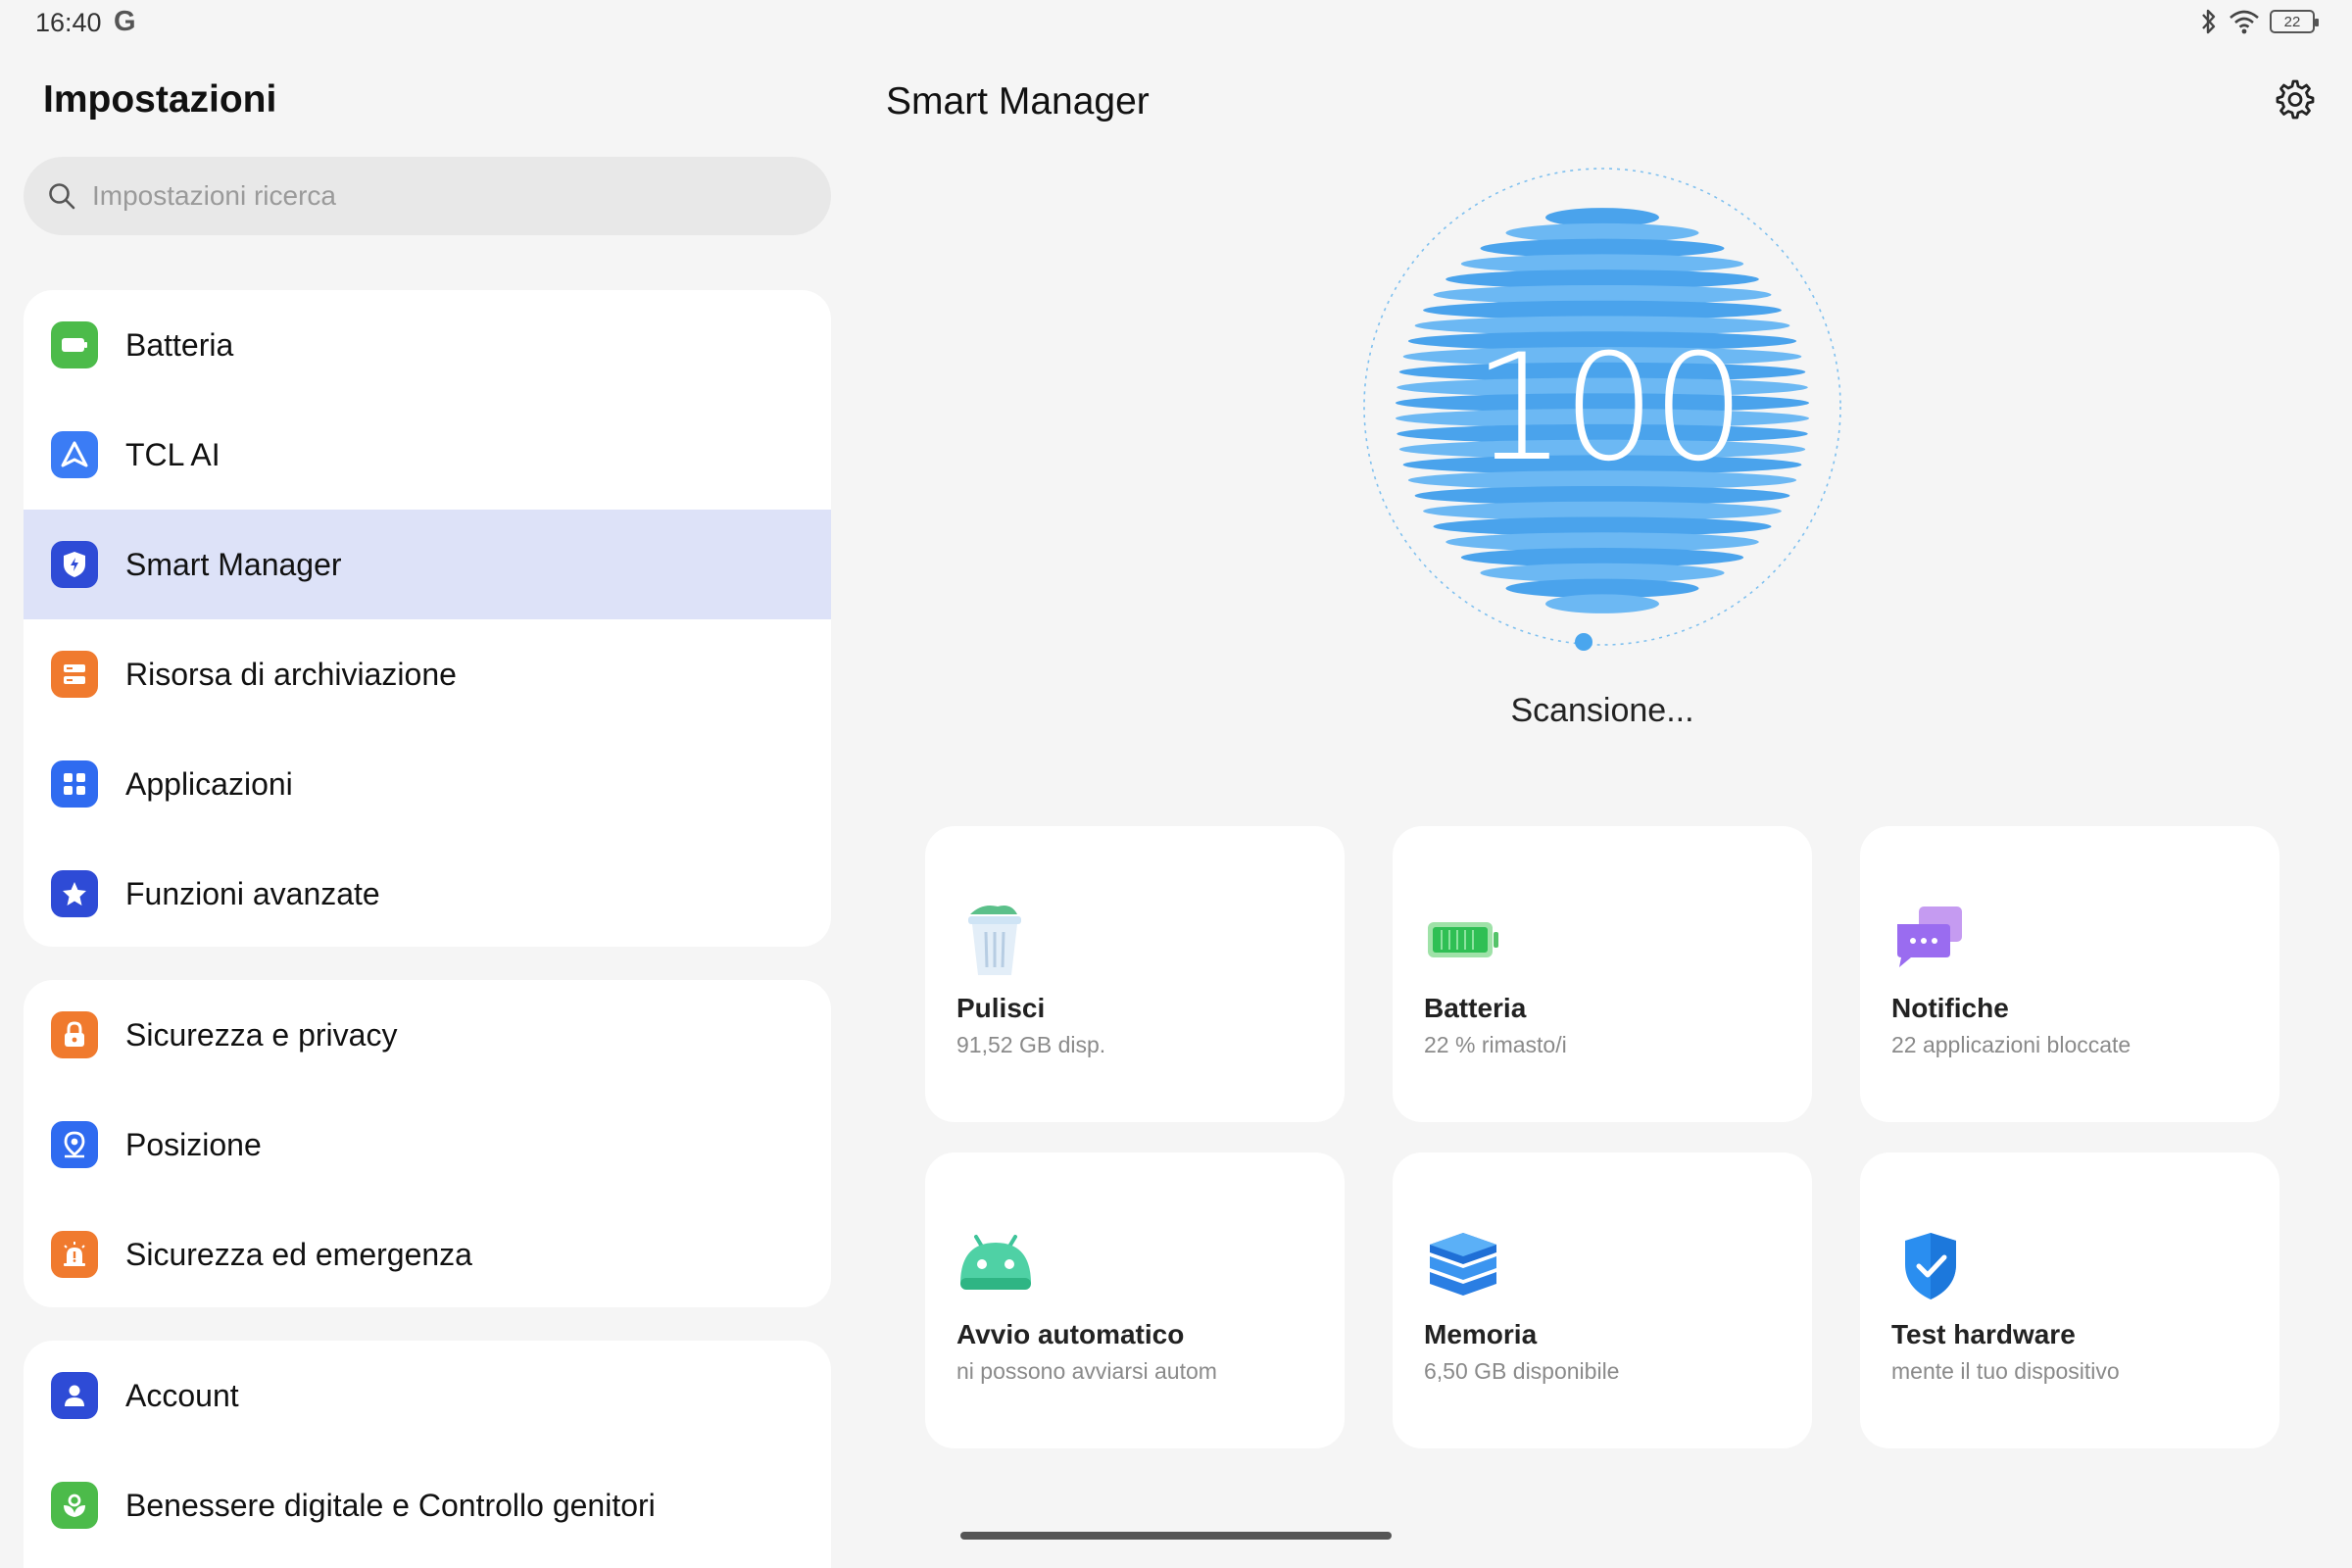  I want to click on android-icon, so click(995, 1266).